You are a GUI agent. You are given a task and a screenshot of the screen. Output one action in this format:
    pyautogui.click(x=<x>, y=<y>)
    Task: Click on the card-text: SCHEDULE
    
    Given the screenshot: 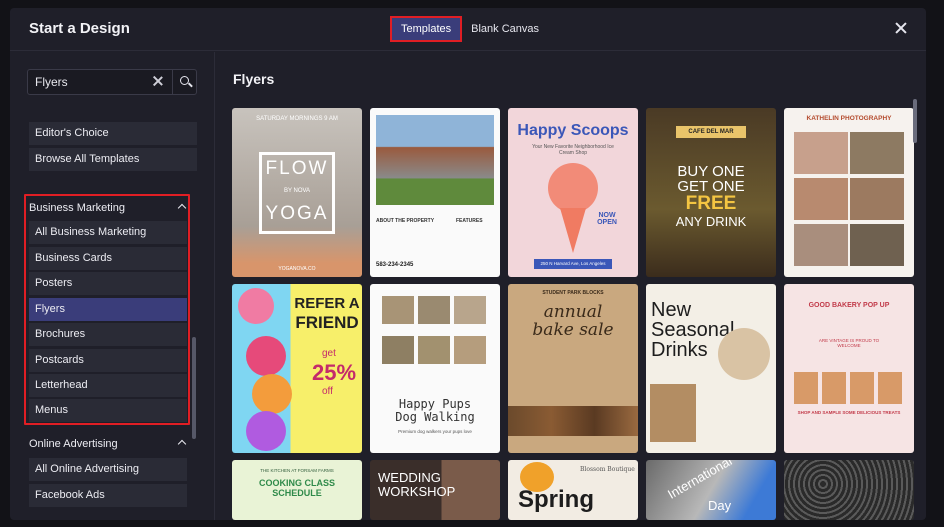 What is the action you would take?
    pyautogui.click(x=297, y=493)
    